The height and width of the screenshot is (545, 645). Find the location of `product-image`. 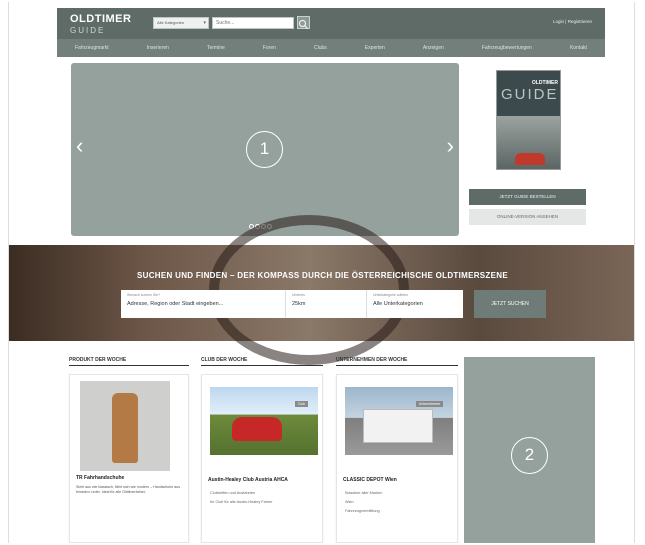

product-image is located at coordinates (125, 426).